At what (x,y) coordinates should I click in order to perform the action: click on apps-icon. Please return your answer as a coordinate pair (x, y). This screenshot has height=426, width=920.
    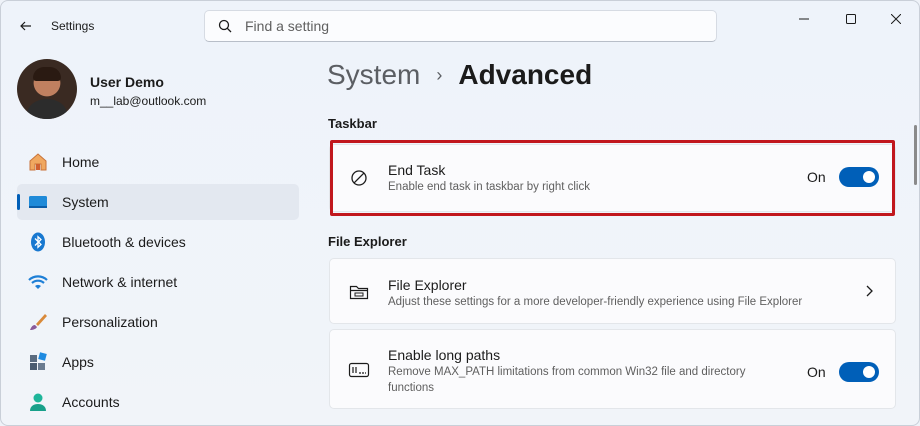
    Looking at the image, I should click on (38, 362).